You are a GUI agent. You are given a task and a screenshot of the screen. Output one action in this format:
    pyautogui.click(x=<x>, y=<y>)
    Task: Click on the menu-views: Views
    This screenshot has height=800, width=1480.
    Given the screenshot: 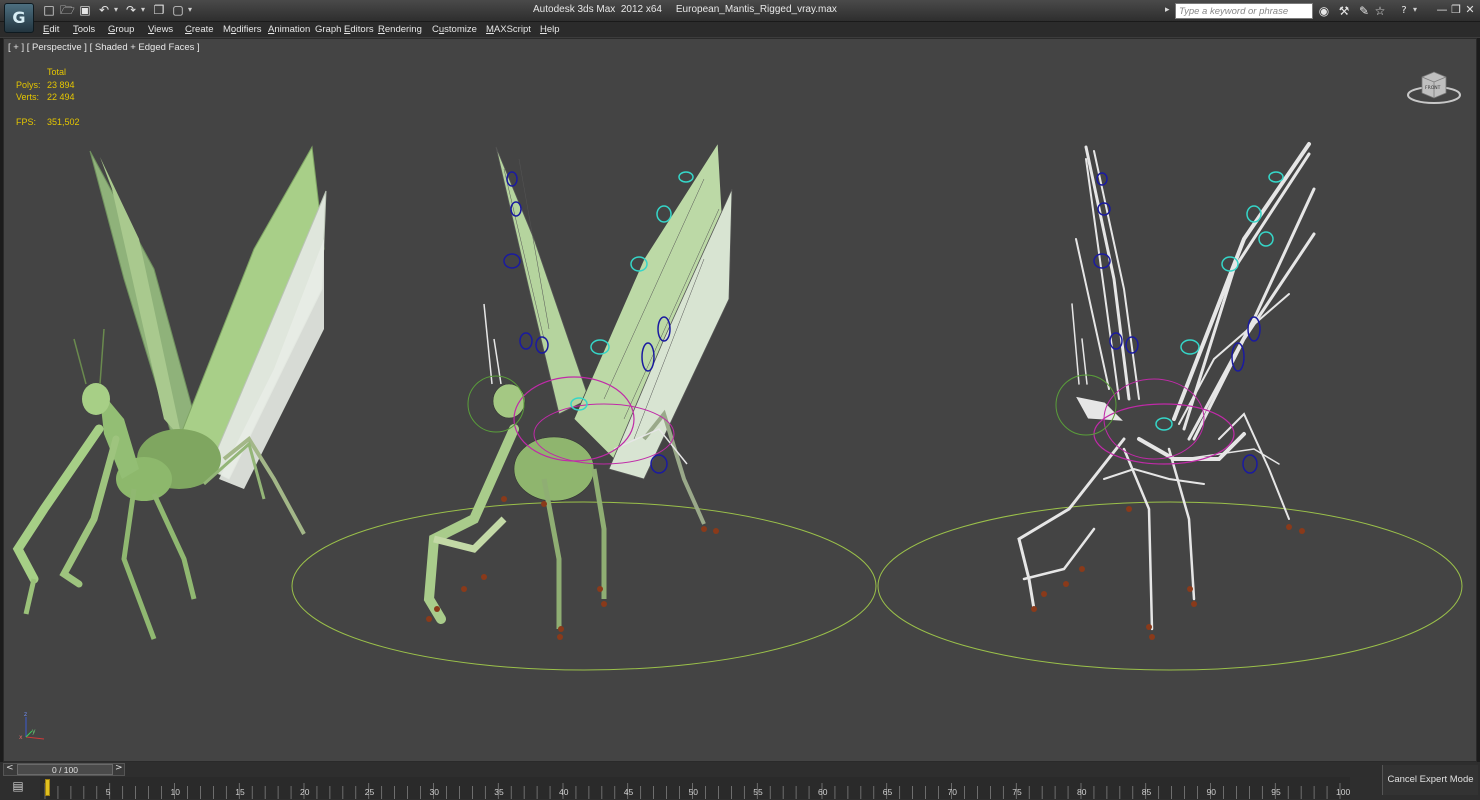 What is the action you would take?
    pyautogui.click(x=160, y=29)
    